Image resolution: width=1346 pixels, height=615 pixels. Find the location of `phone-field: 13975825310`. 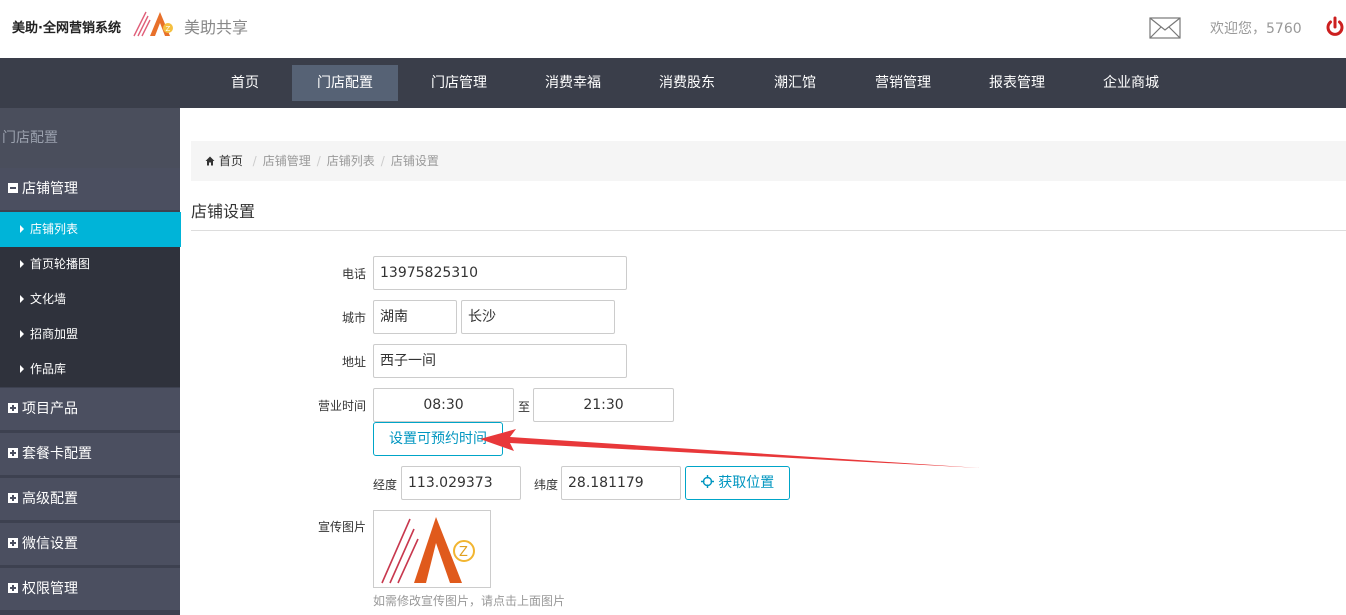

phone-field: 13975825310 is located at coordinates (500, 273).